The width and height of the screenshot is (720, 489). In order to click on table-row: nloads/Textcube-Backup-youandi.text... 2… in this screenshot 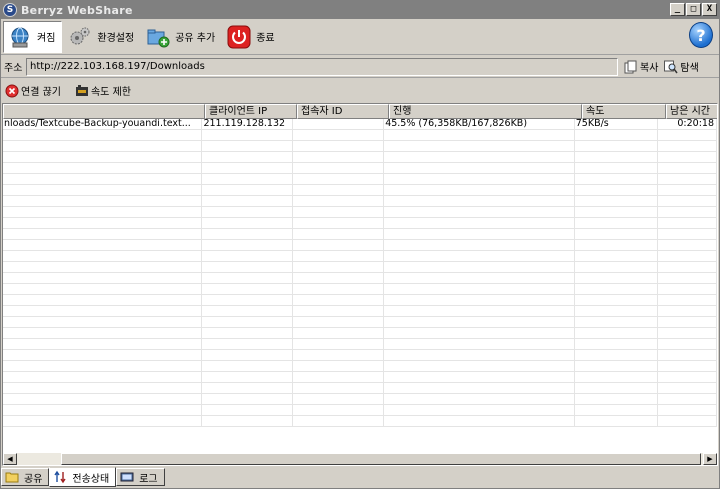, I will do `click(360, 124)`.